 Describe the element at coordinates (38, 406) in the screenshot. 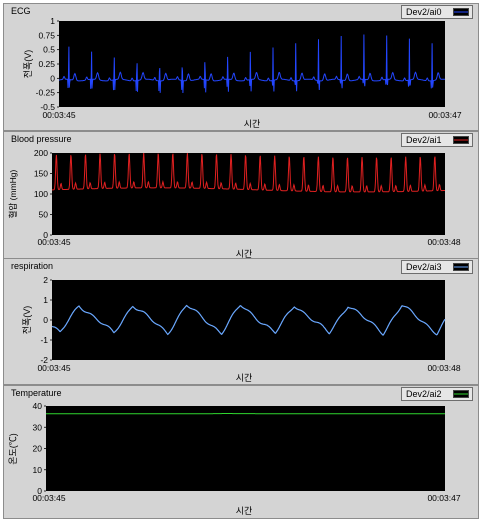

I see `y-tick-label: 40` at that location.